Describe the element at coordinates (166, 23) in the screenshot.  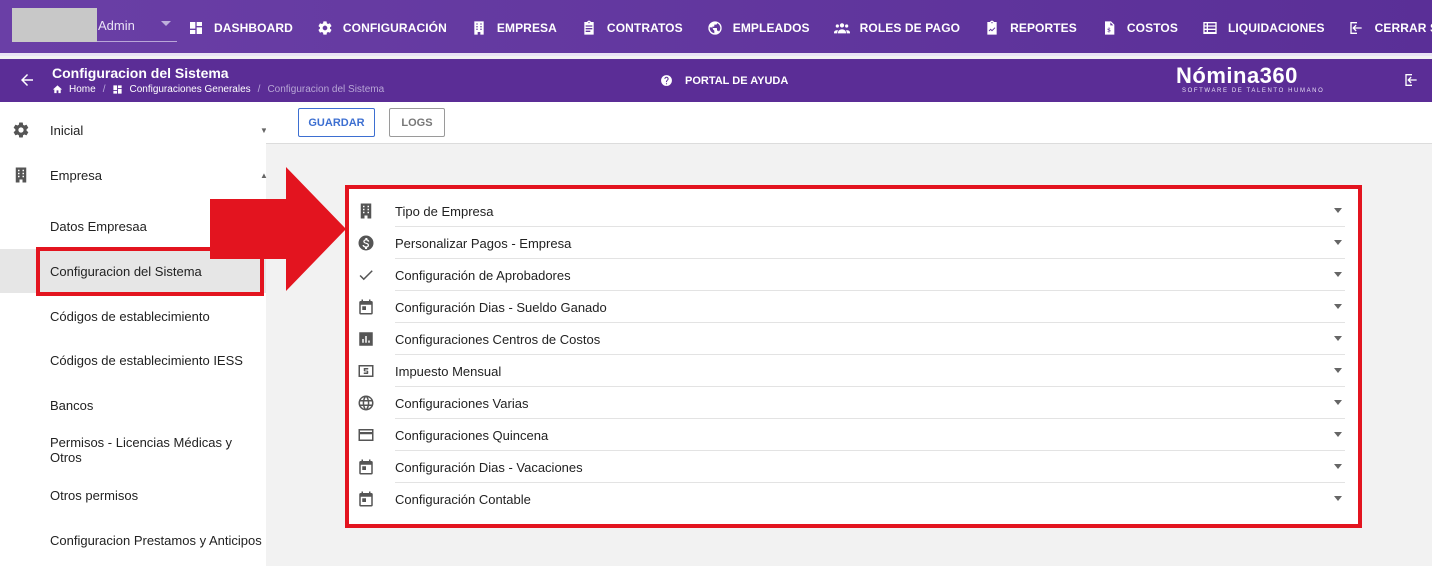
I see `caret-down-icon` at that location.